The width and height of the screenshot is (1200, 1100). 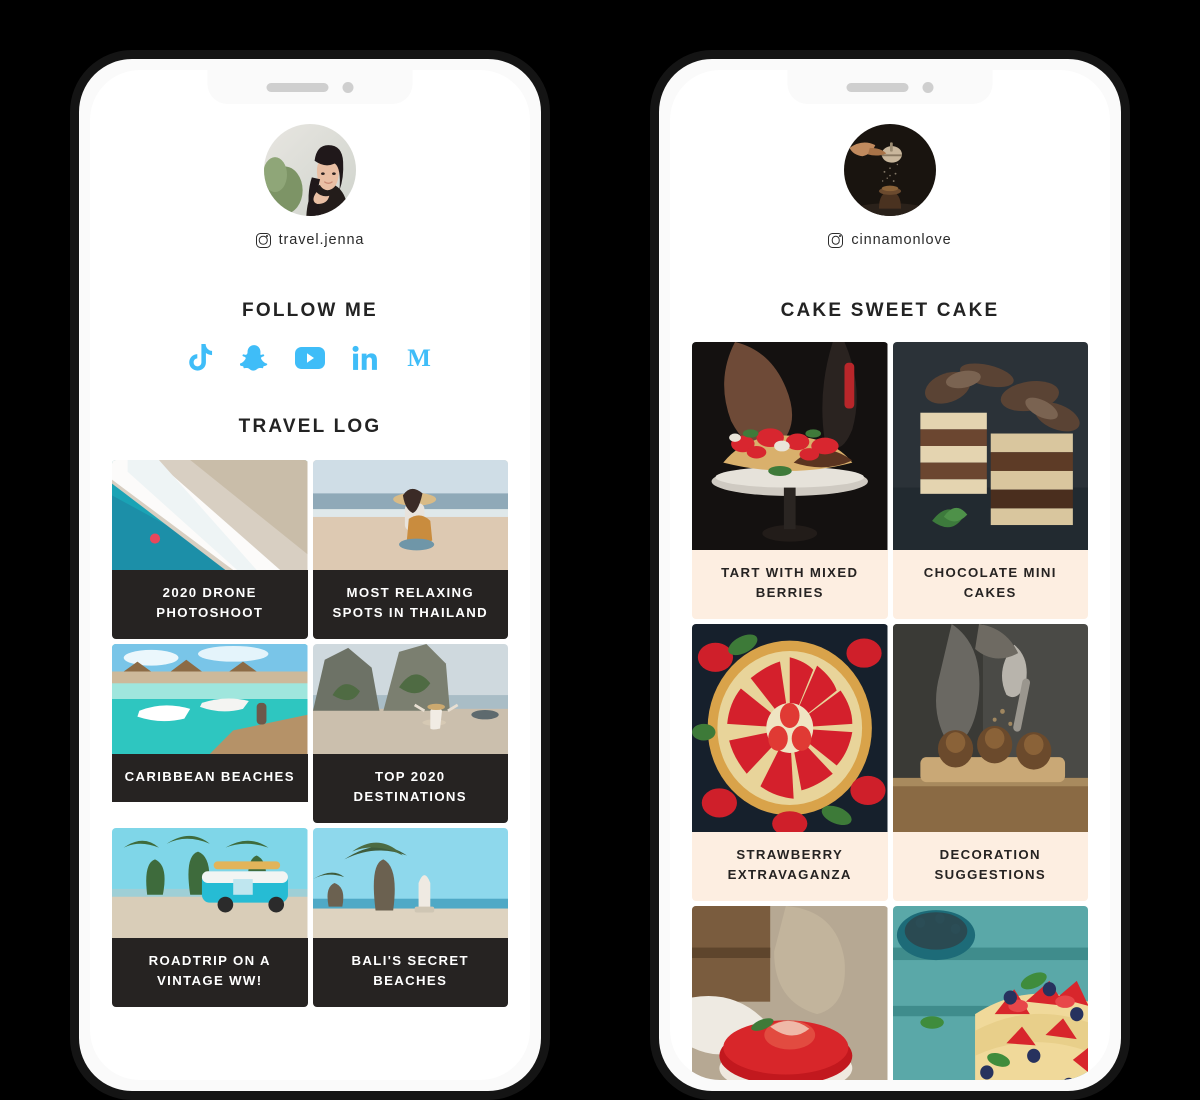 I want to click on svg-text: M, so click(x=419, y=358).